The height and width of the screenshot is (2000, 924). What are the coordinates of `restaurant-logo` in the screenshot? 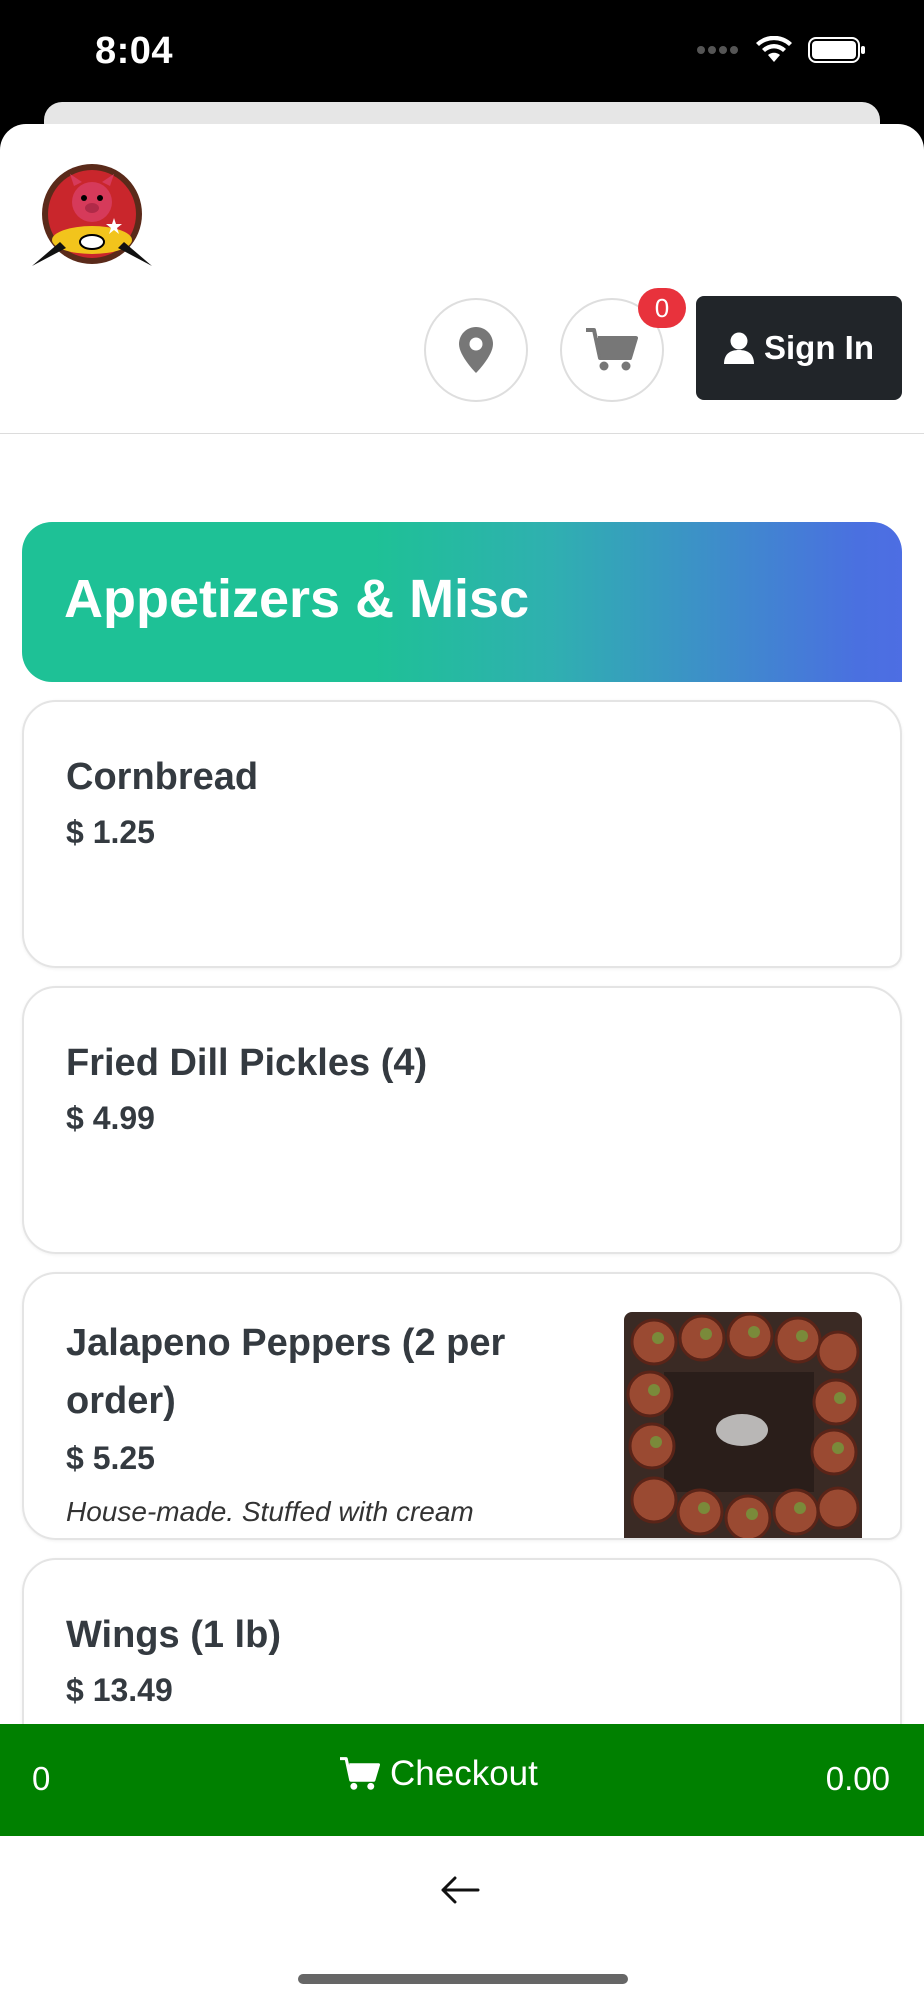 It's located at (92, 217).